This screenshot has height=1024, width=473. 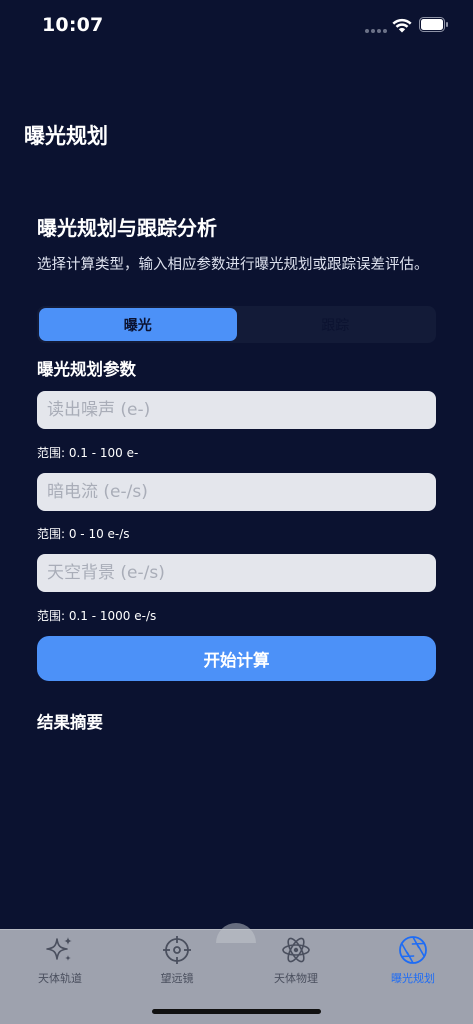 I want to click on wifi-icon, so click(x=402, y=25).